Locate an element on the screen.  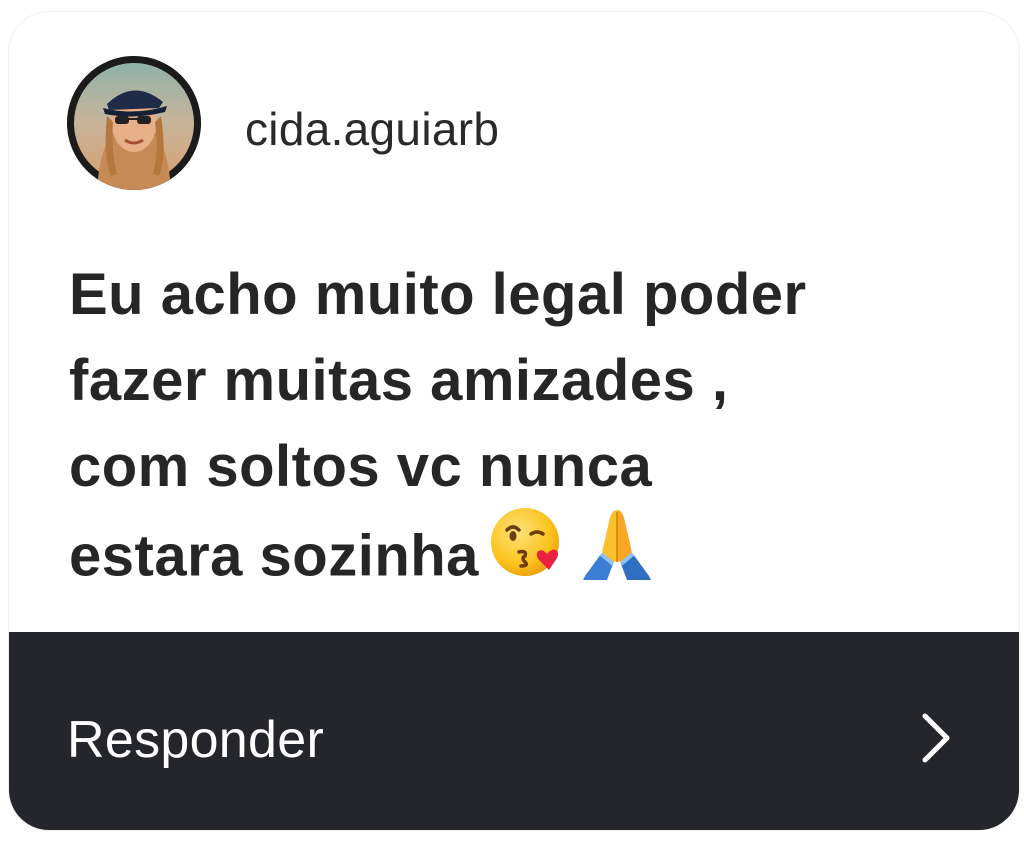
message-line-text: estara sozinha is located at coordinates (274, 556).